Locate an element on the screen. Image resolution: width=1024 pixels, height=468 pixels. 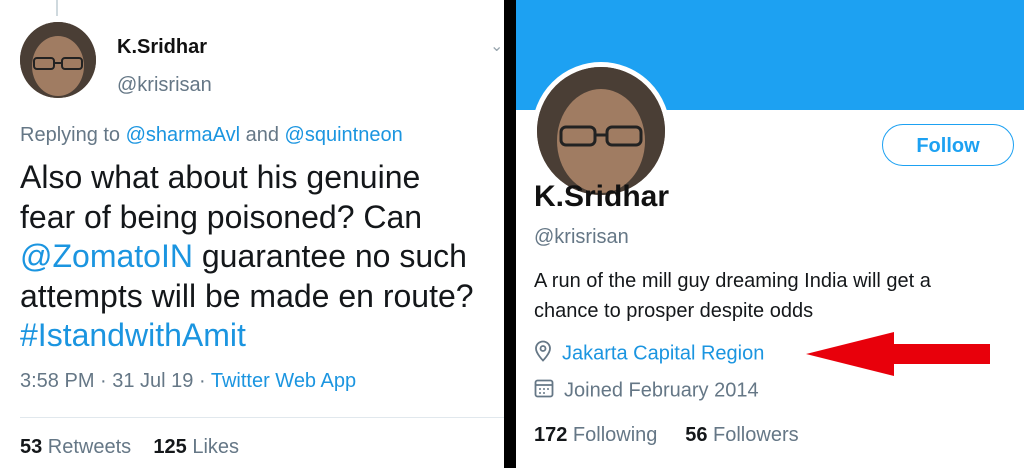
followers-stat: 56 Followers is located at coordinates (741, 435).